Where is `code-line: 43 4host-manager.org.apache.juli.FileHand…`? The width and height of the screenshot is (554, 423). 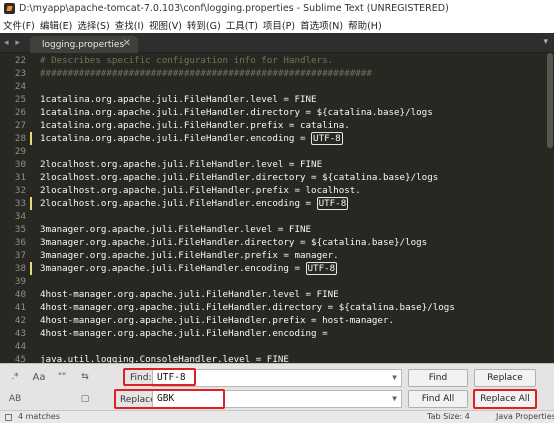 code-line: 43 4host-manager.org.apache.juli.FileHand… is located at coordinates (277, 333).